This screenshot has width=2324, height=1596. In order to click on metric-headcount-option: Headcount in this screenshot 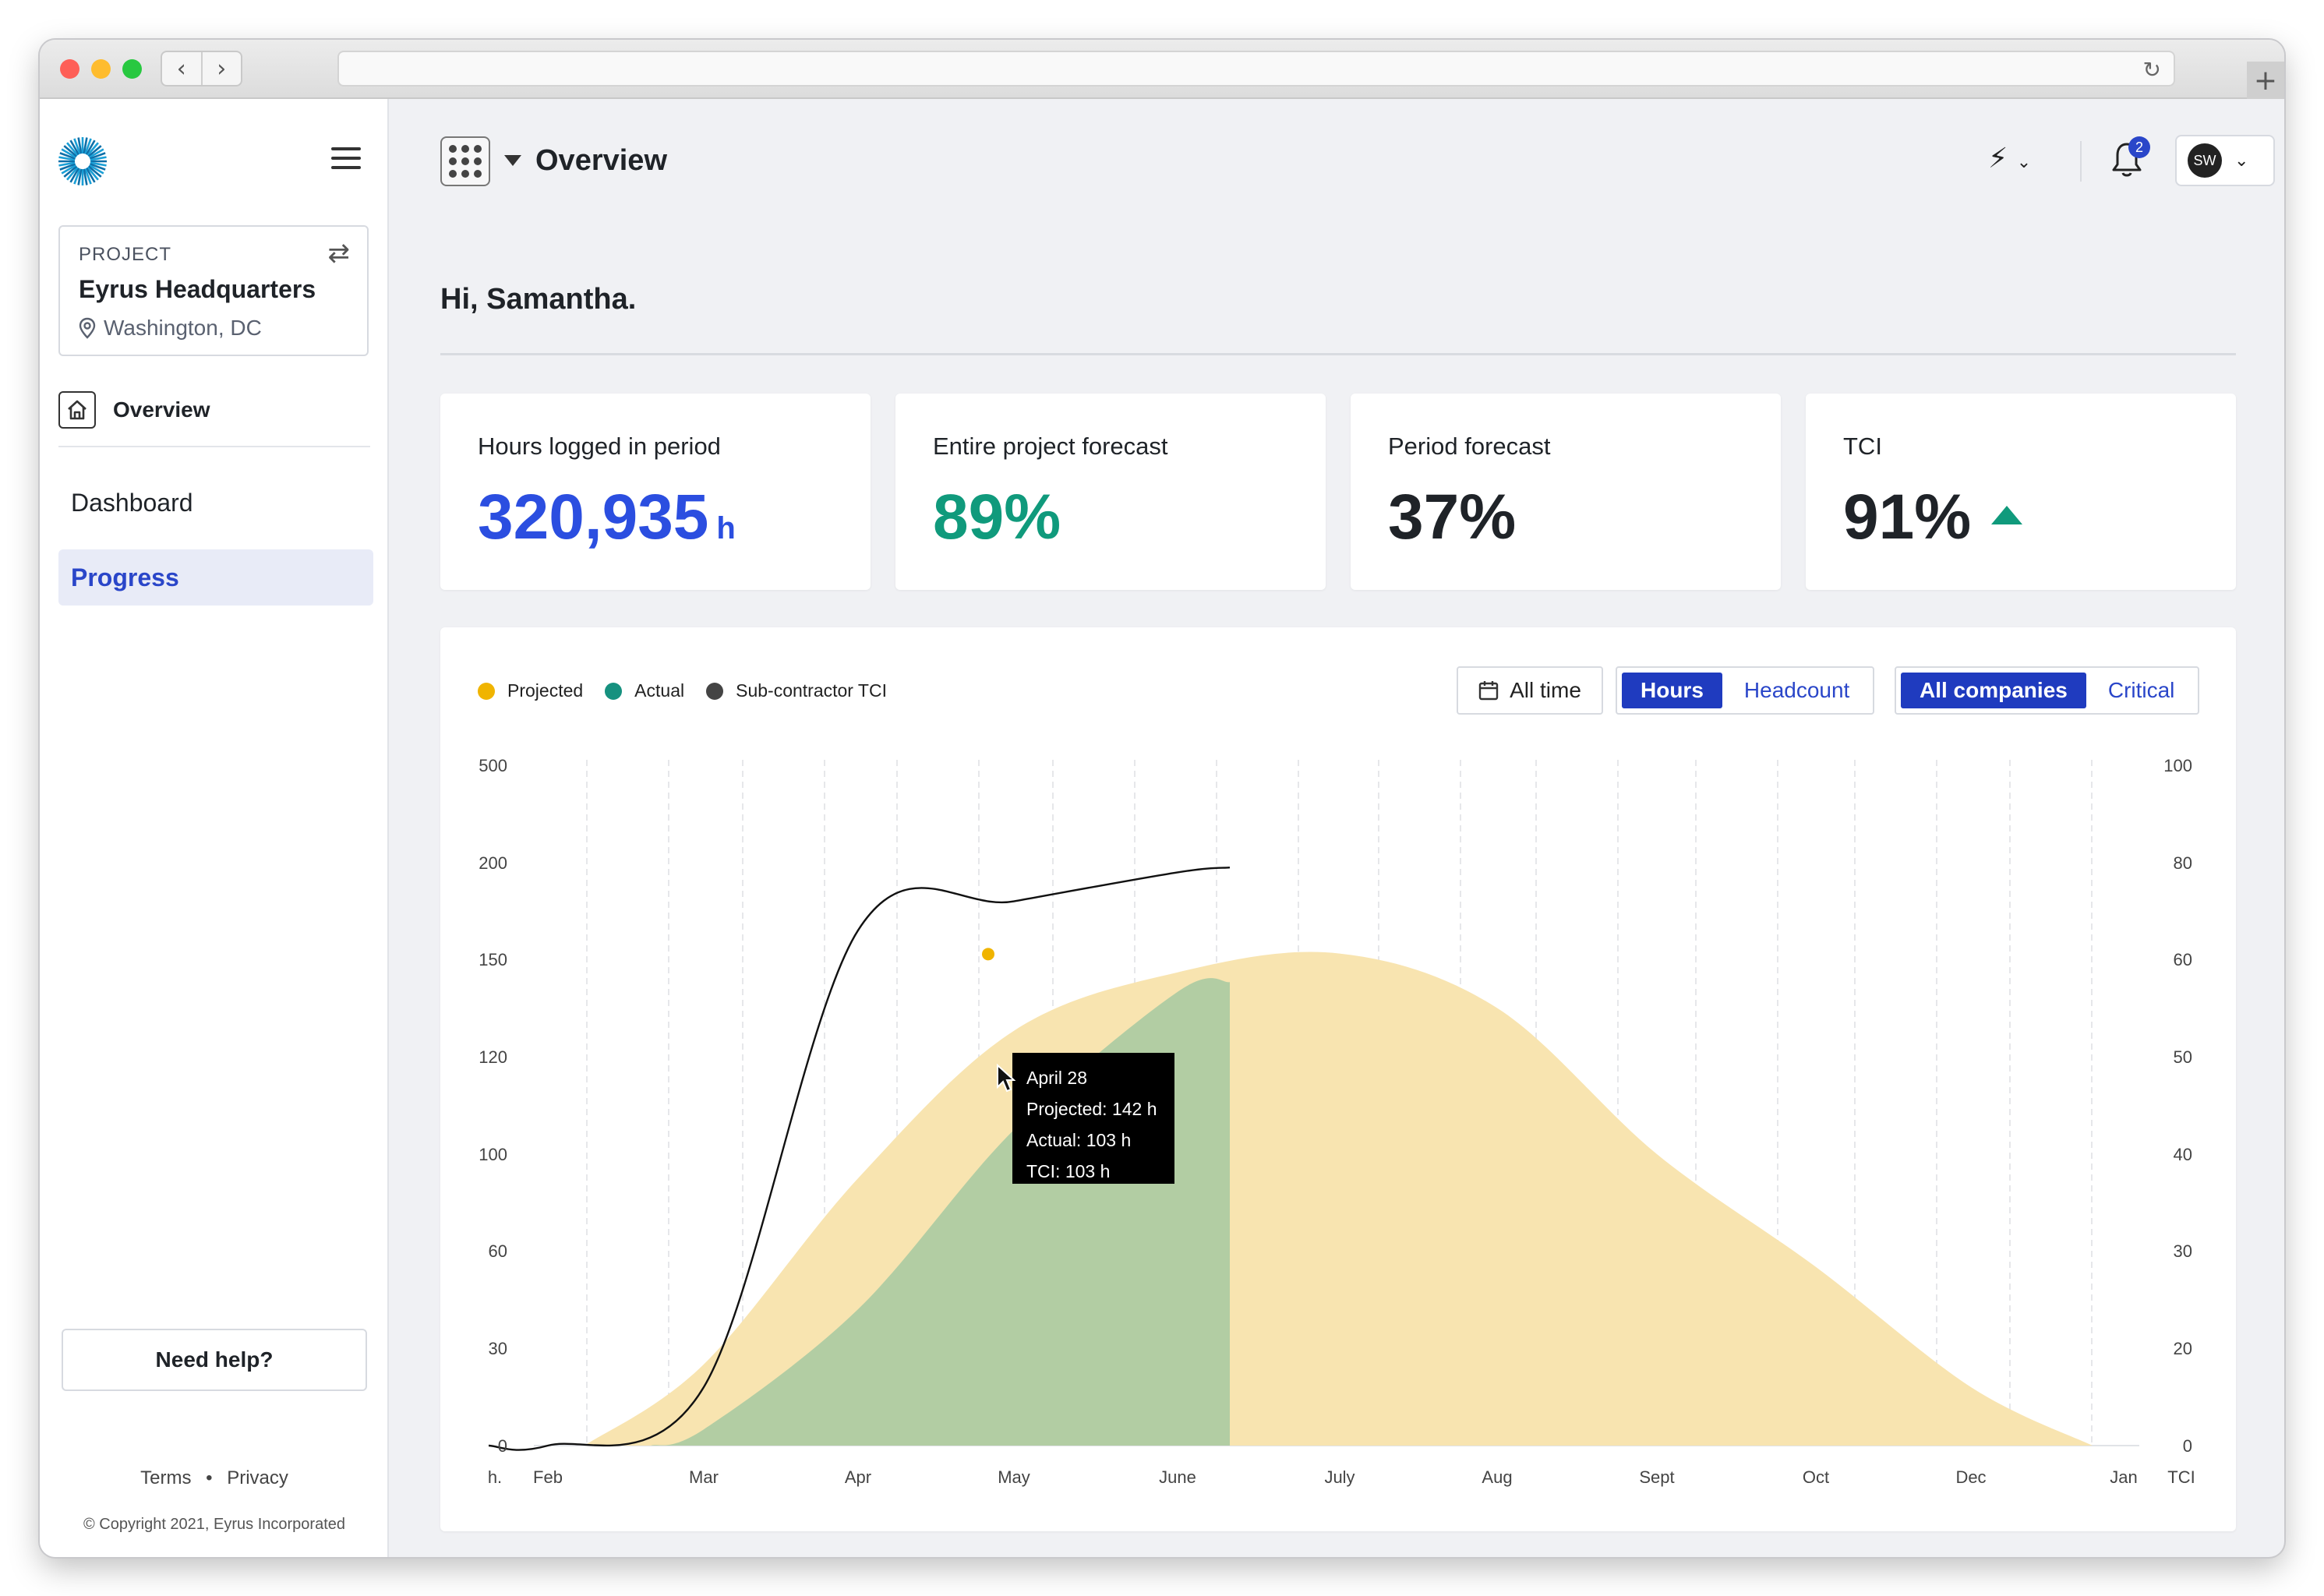, I will do `click(1796, 690)`.